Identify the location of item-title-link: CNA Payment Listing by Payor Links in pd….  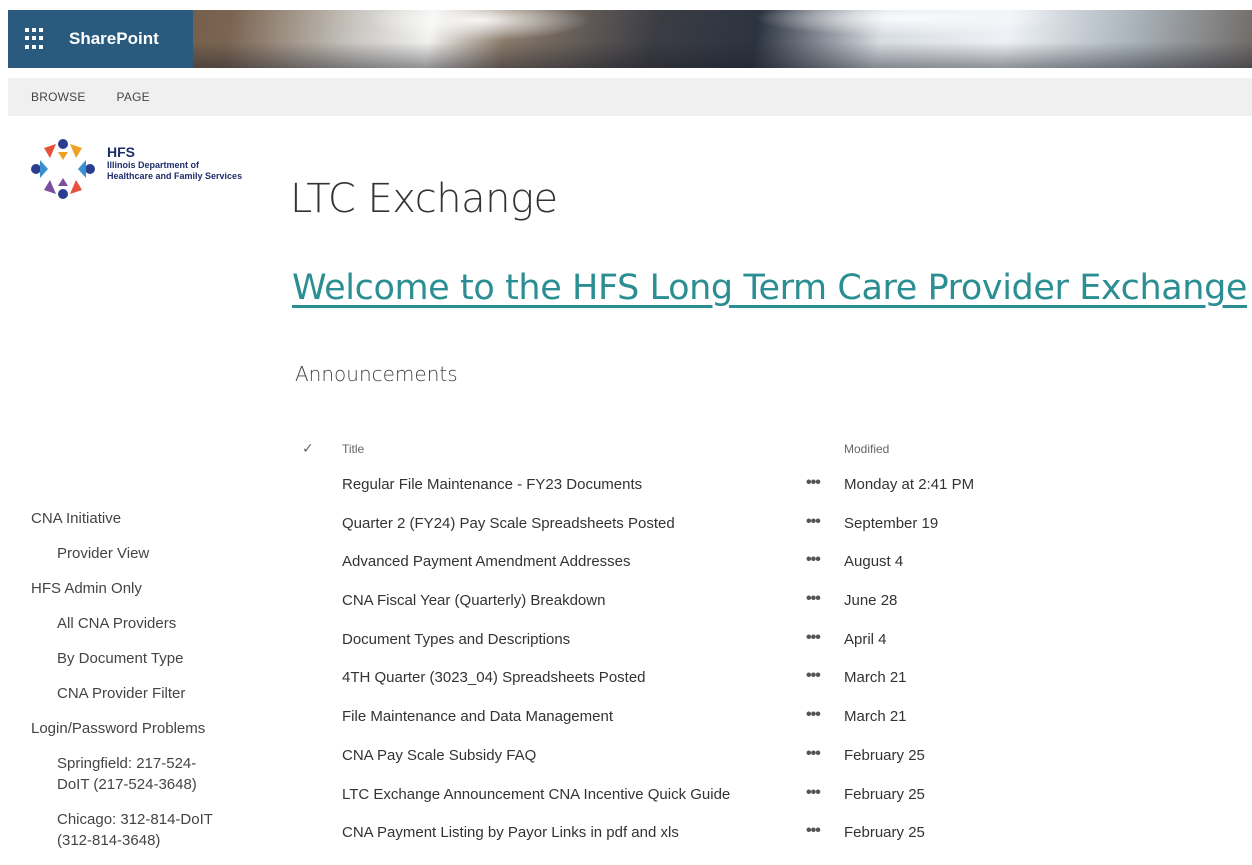
(510, 832).